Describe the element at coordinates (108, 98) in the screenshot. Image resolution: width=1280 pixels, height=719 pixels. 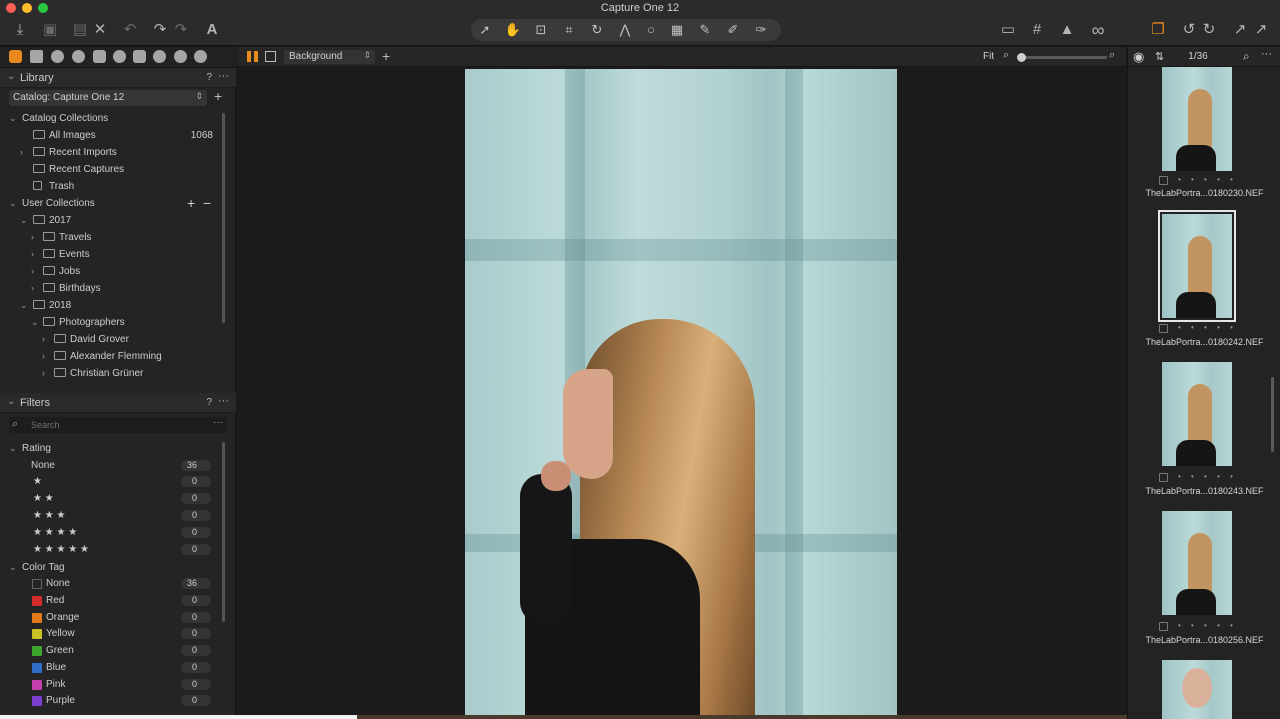
I see `catalog-select: Catalog: Capture One 12 ⇕` at that location.